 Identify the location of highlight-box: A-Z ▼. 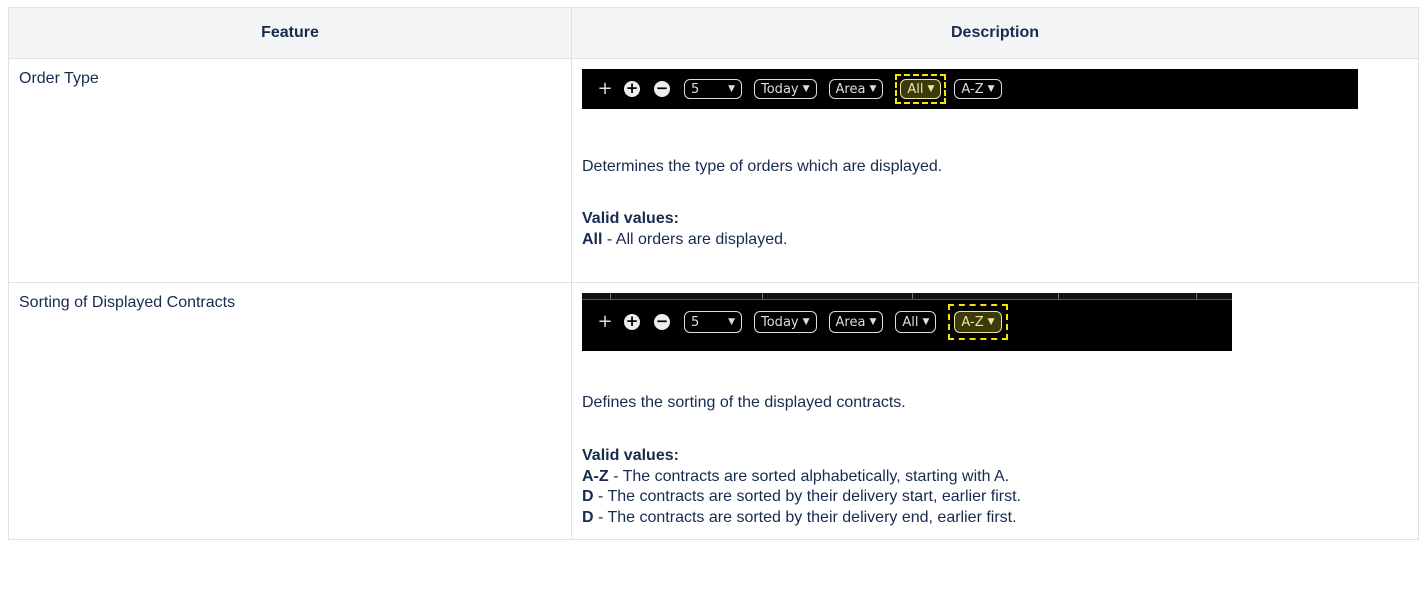
(978, 322).